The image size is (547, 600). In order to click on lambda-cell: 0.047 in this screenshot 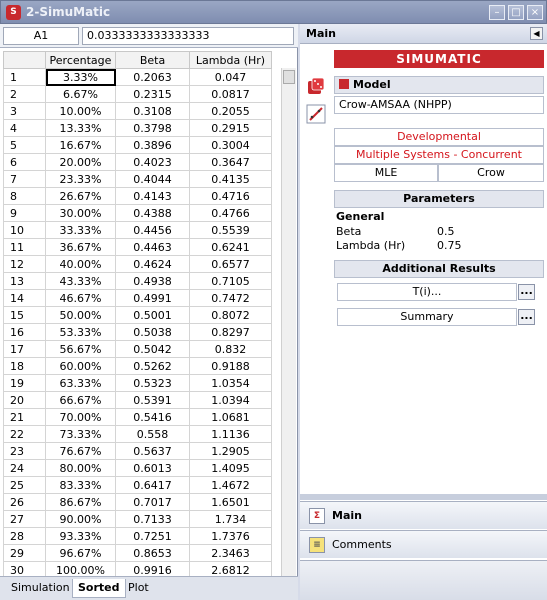, I will do `click(230, 77)`.